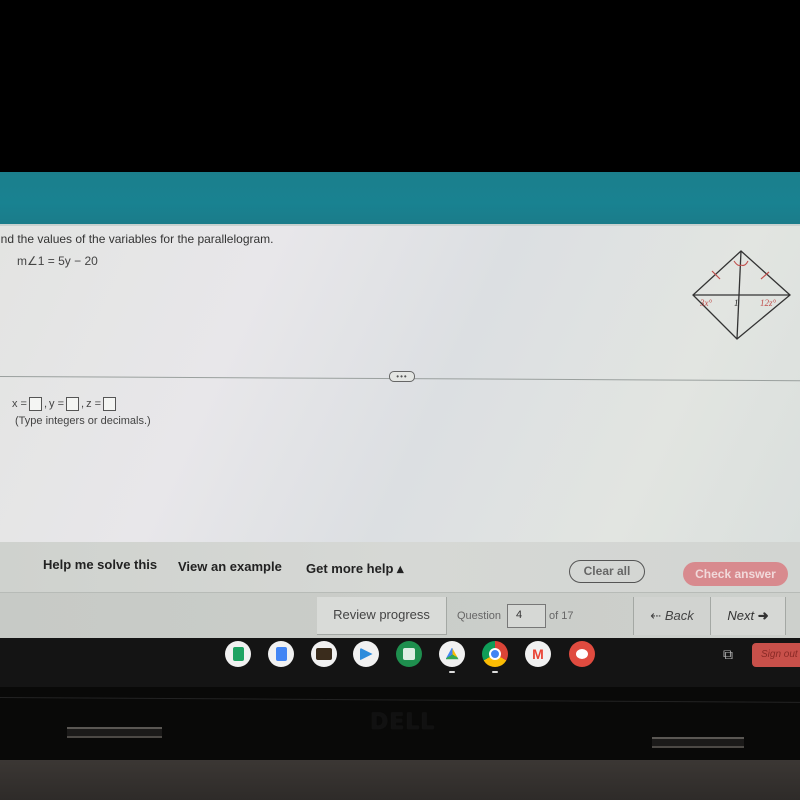 The height and width of the screenshot is (800, 800). Describe the element at coordinates (495, 654) in the screenshot. I see `chrome-icon` at that location.